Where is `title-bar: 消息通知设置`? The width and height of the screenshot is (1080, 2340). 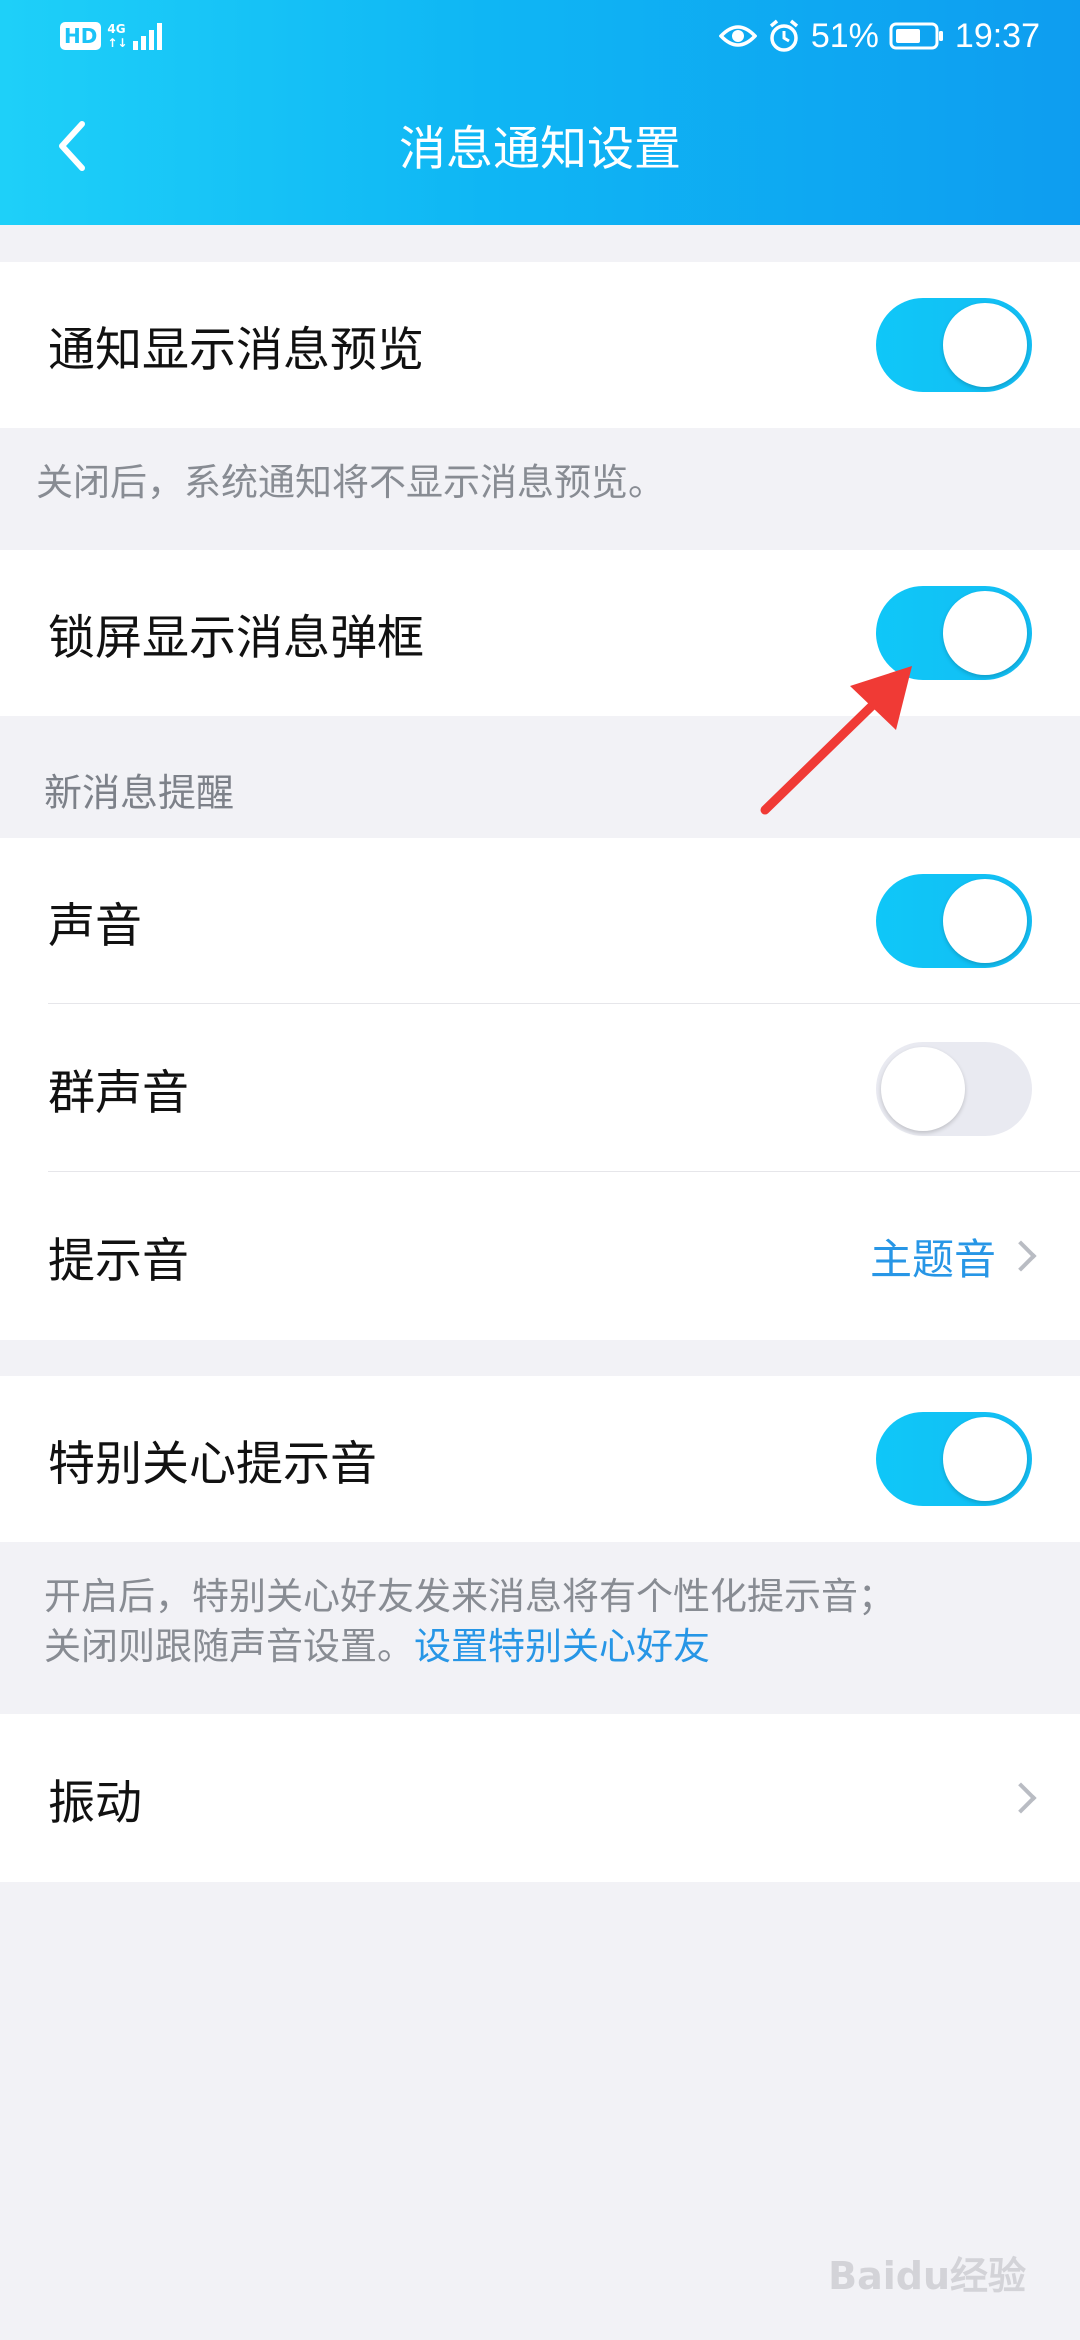 title-bar: 消息通知设置 is located at coordinates (540, 150).